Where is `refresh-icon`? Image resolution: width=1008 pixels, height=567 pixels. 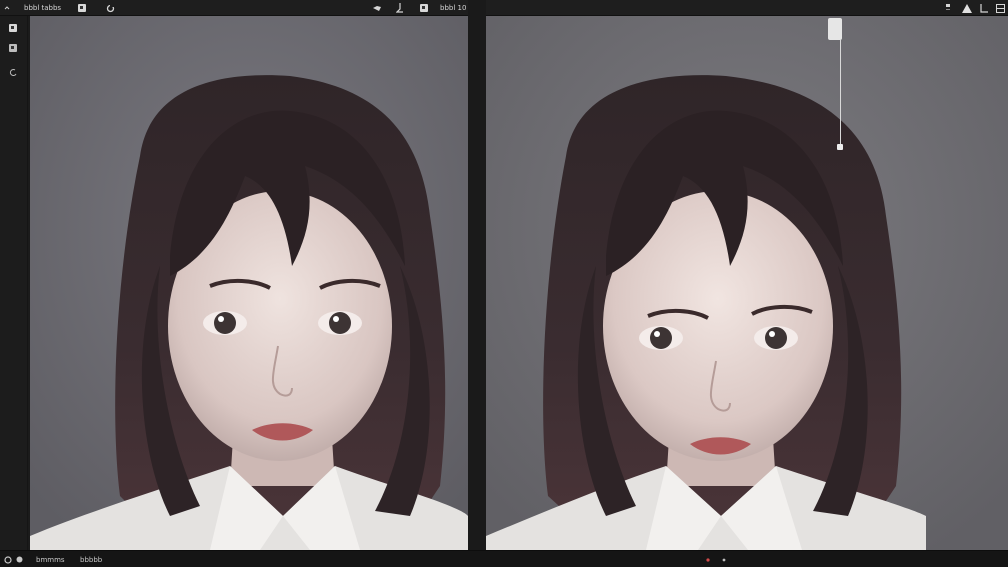 refresh-icon is located at coordinates (110, 8).